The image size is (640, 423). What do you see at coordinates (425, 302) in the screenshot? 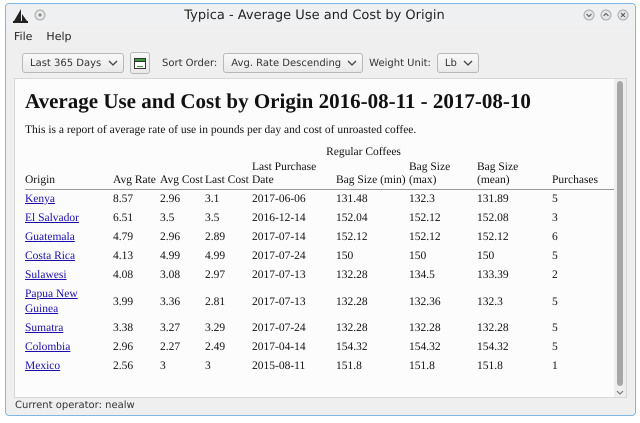
I see `table-cell-text: 132.36` at bounding box center [425, 302].